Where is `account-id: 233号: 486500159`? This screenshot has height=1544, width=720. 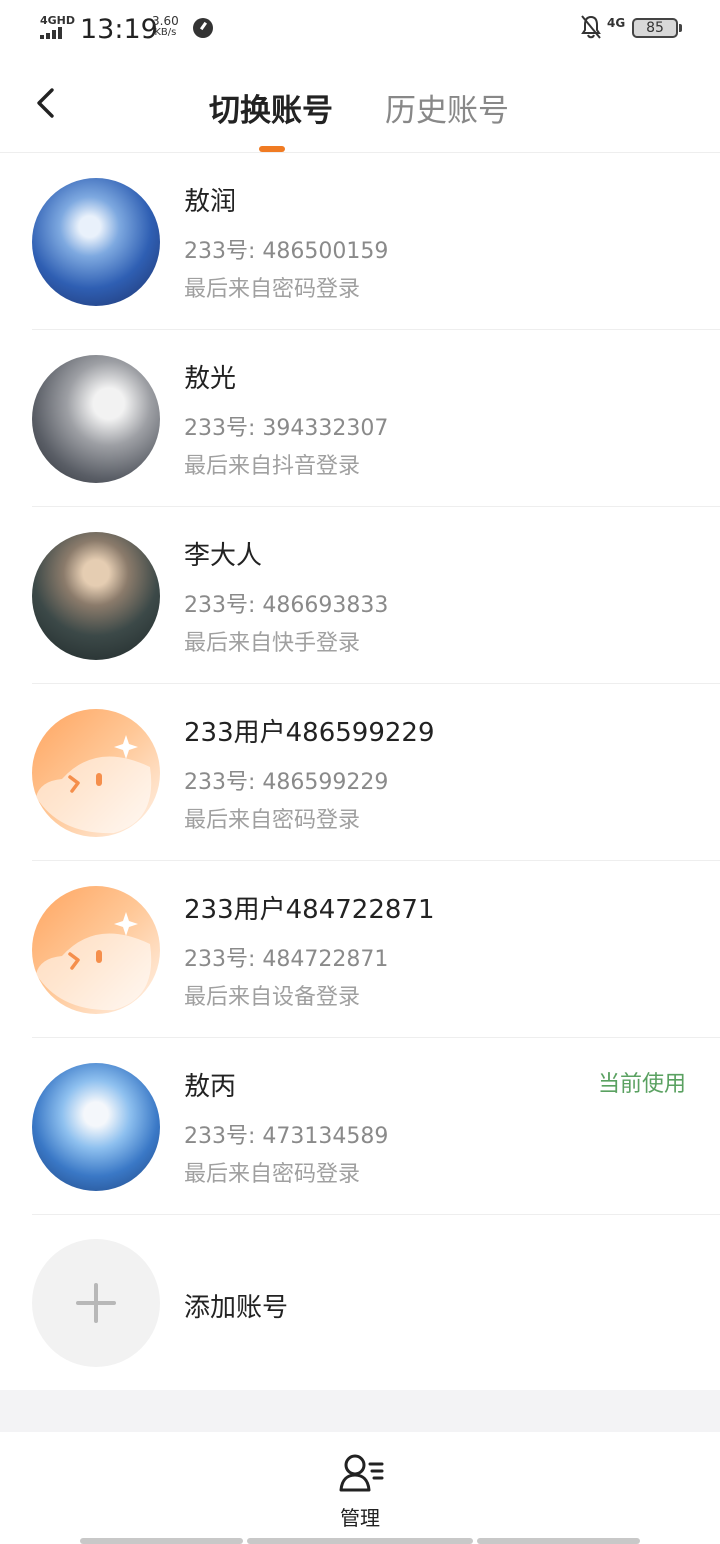
account-id: 233号: 486500159 is located at coordinates (286, 251).